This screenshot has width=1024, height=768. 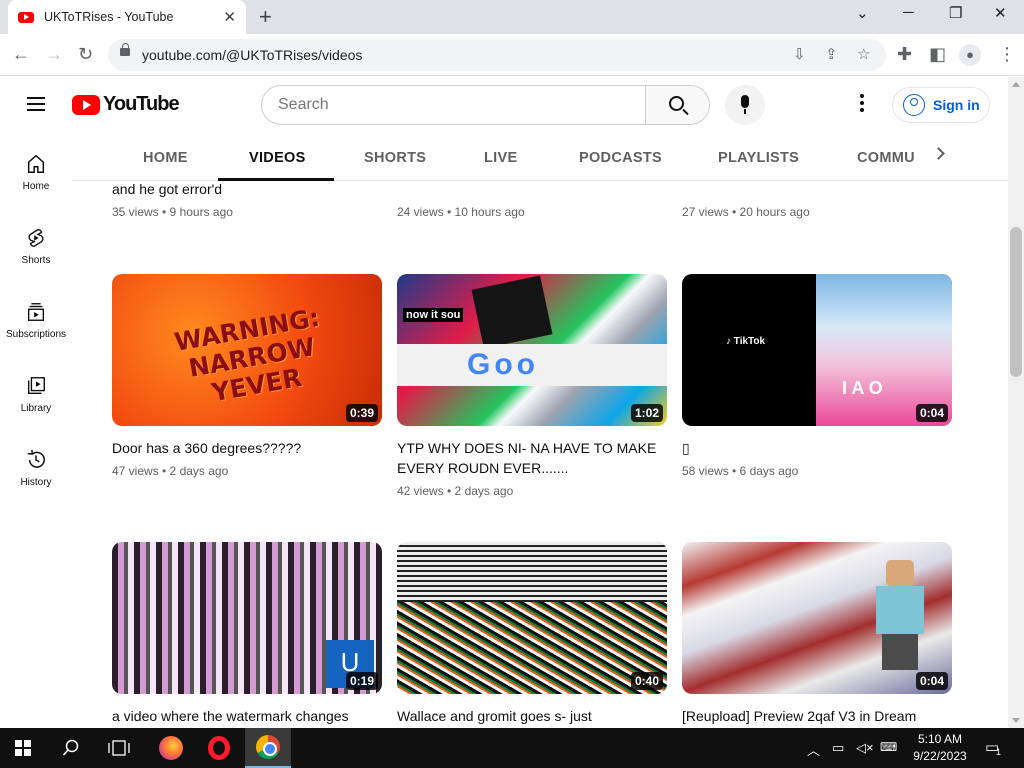 What do you see at coordinates (219, 748) in the screenshot?
I see `taskbar-opera` at bounding box center [219, 748].